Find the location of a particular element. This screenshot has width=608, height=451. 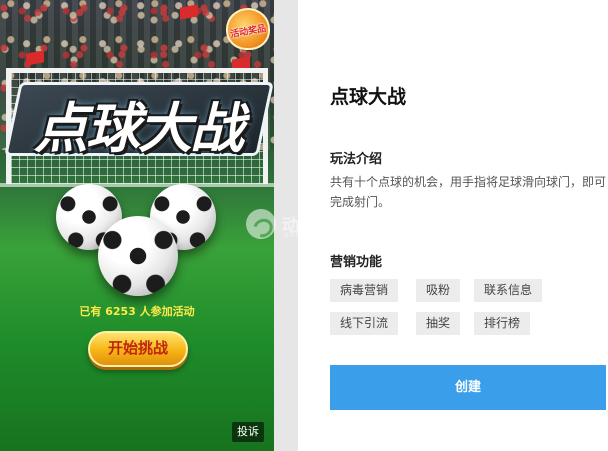

create-button: 创建 is located at coordinates (468, 387).